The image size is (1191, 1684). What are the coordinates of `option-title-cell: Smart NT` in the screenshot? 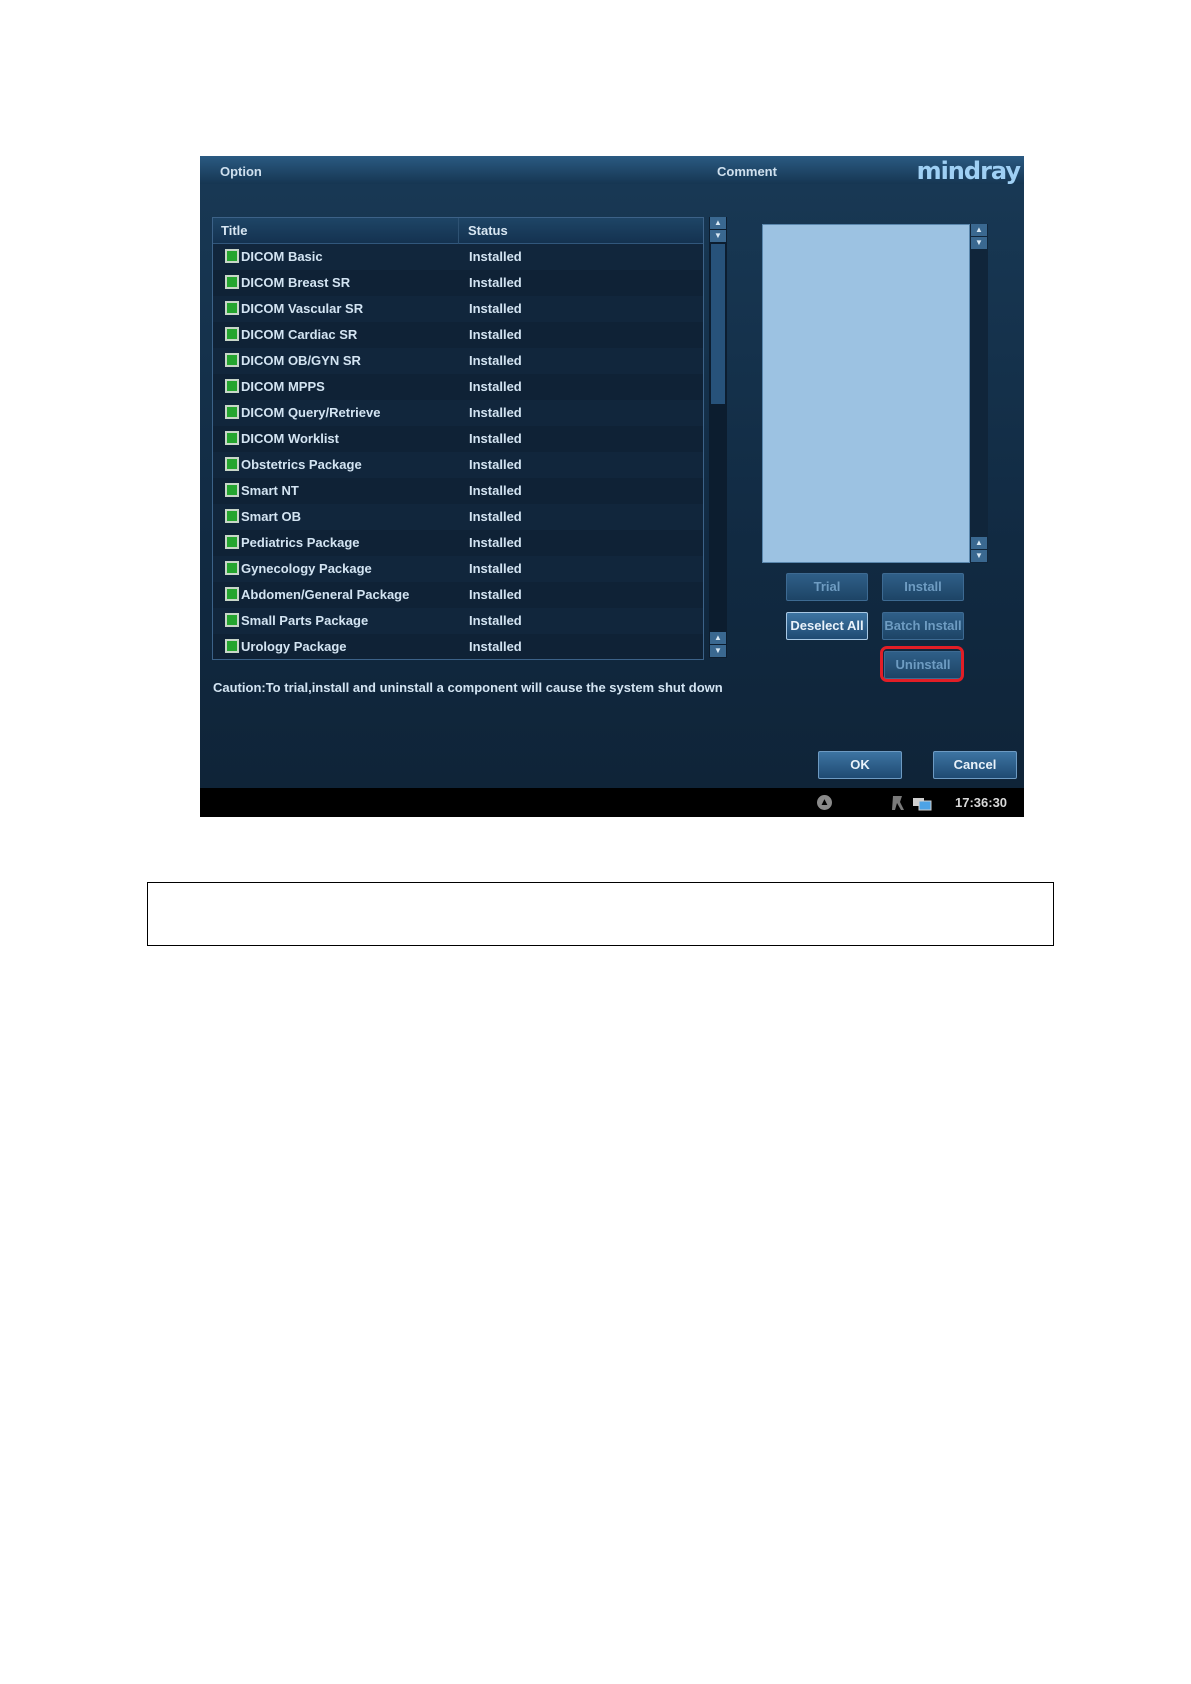 It's located at (270, 490).